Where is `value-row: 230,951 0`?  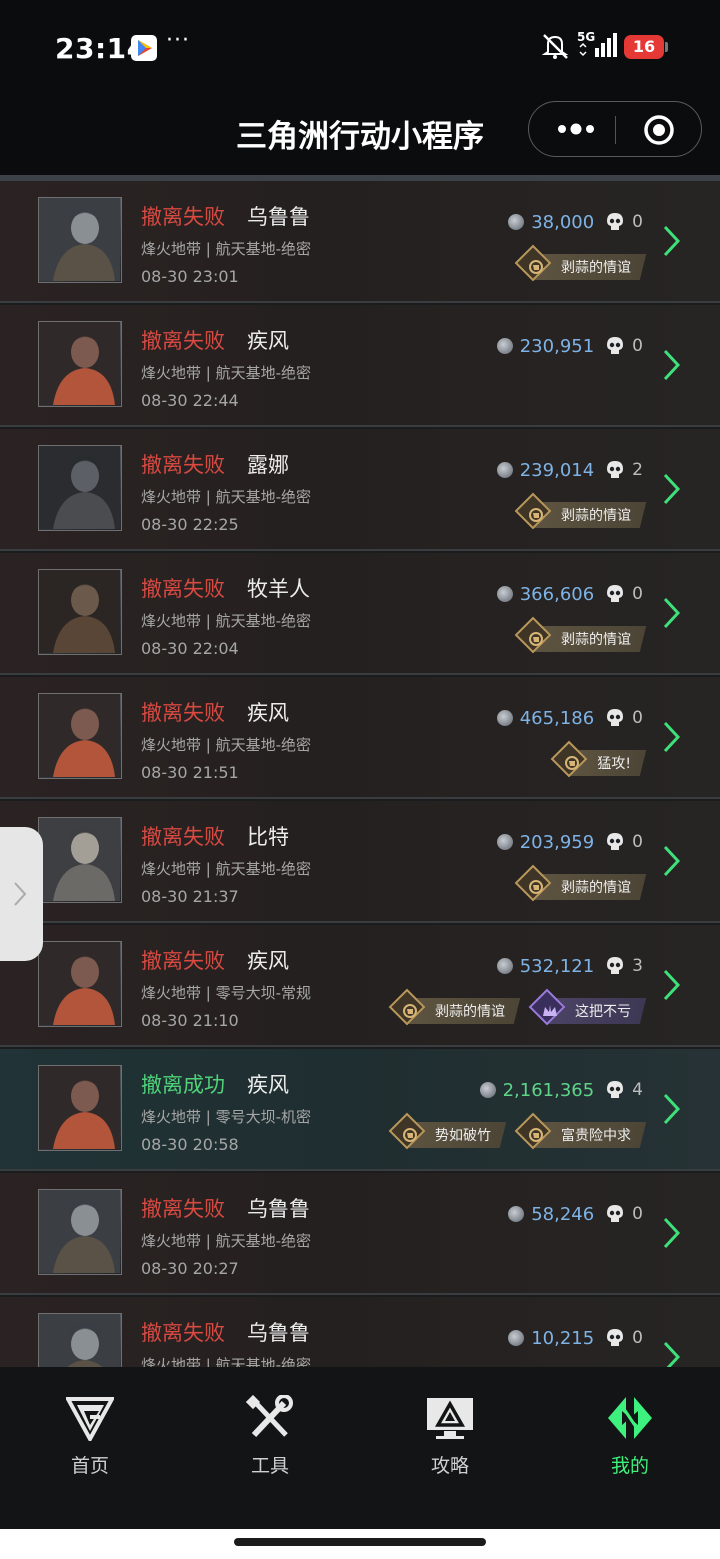 value-row: 230,951 0 is located at coordinates (569, 346).